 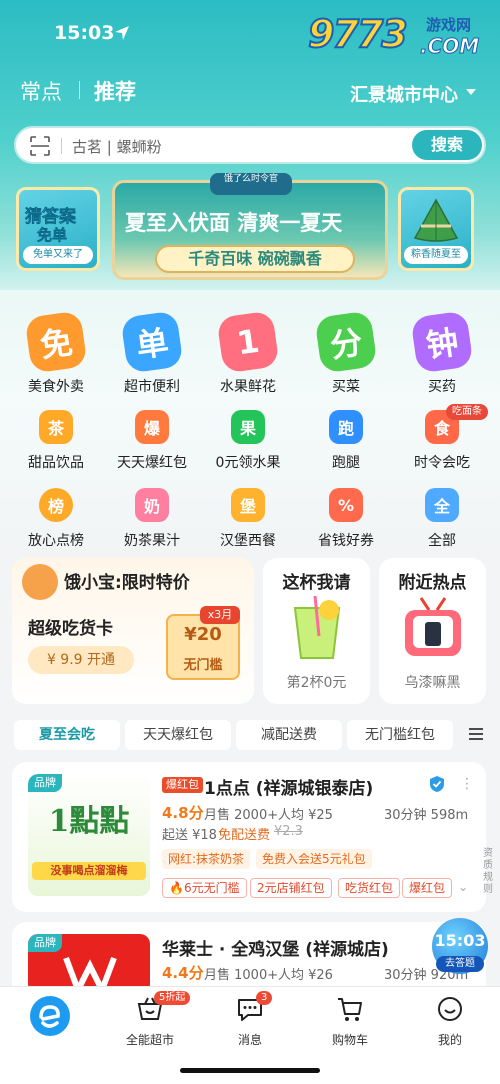 What do you see at coordinates (149, 1040) in the screenshot?
I see `nav-supermarket-label: 全能超市` at bounding box center [149, 1040].